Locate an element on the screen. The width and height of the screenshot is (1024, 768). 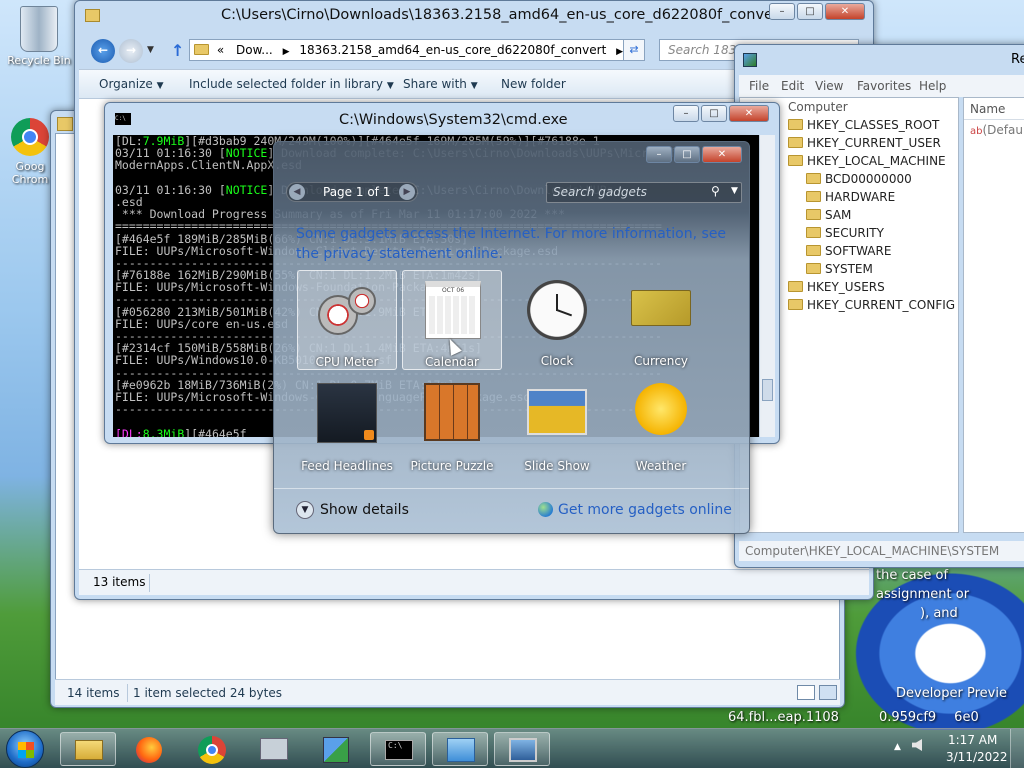
value-default: ab(Defaul is located at coordinates (994, 131).